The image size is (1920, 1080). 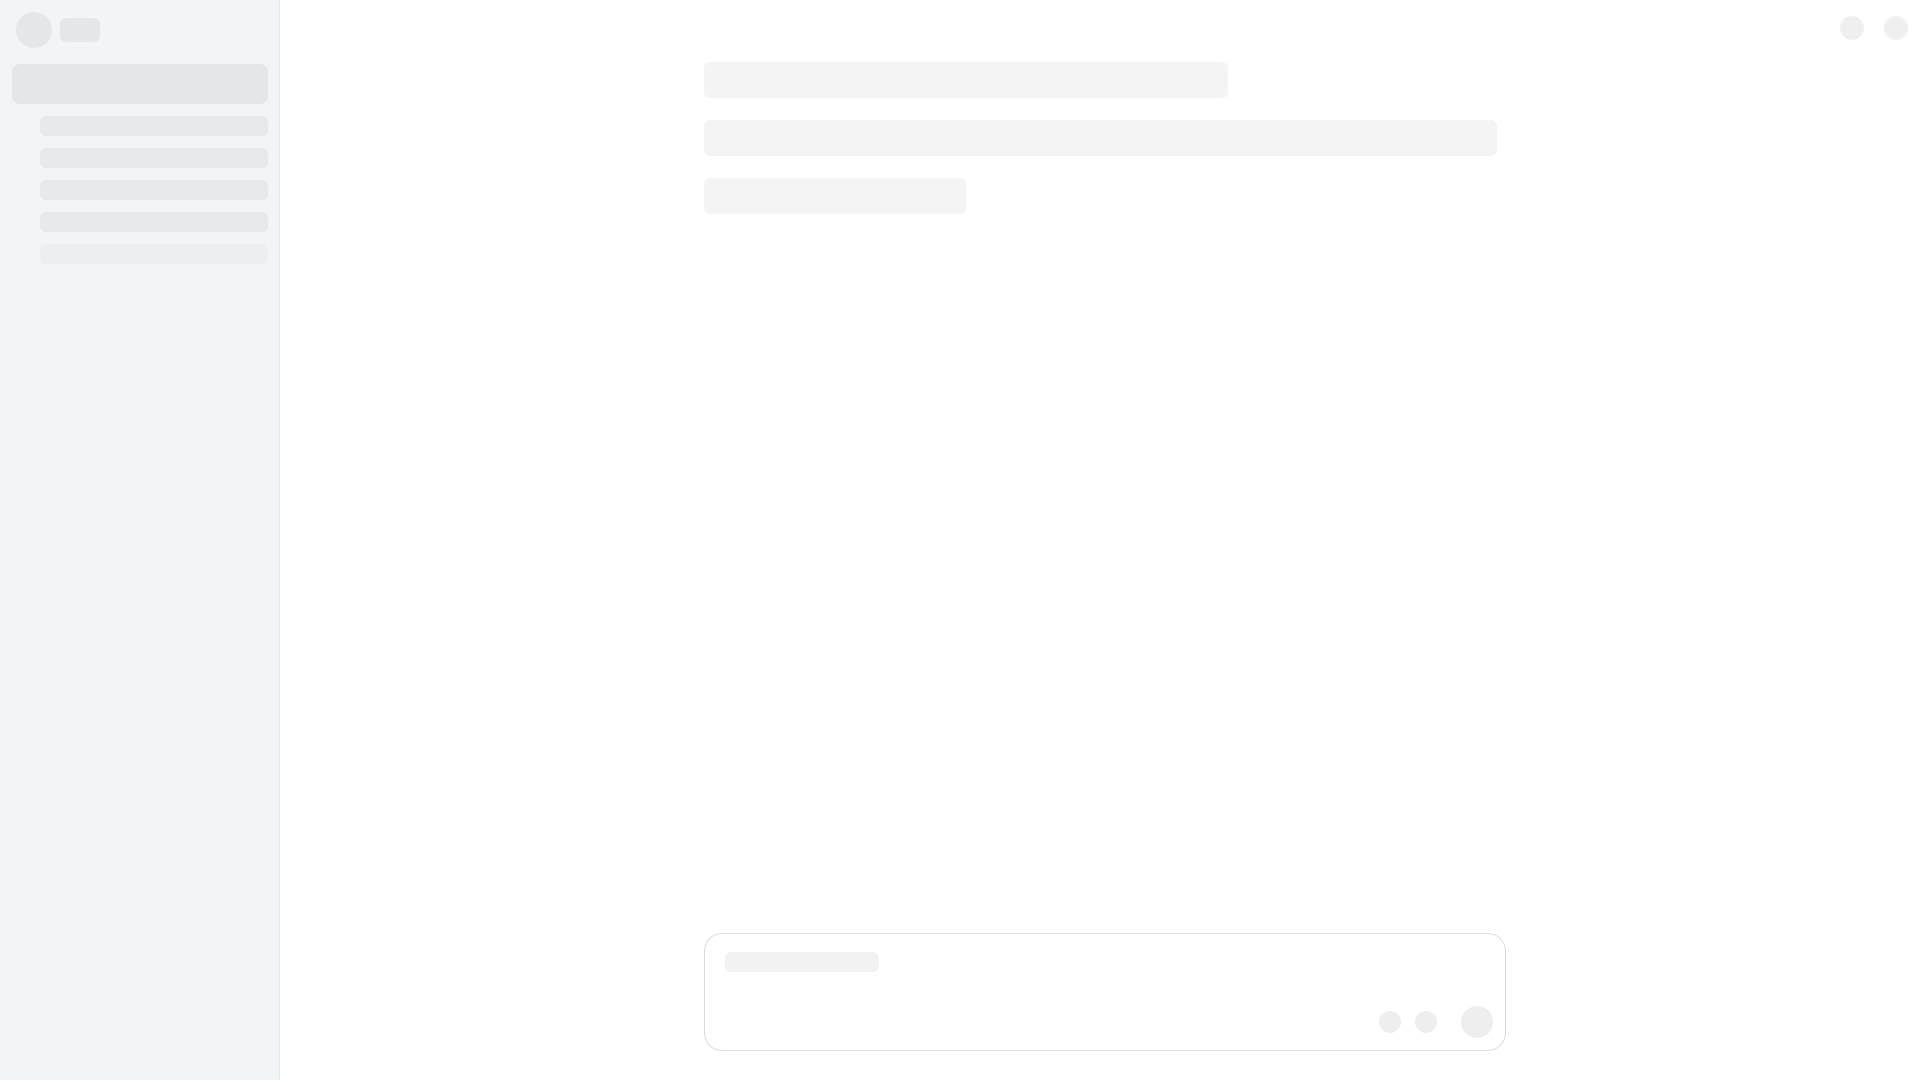 What do you see at coordinates (1874, 28) in the screenshot?
I see `top-actions` at bounding box center [1874, 28].